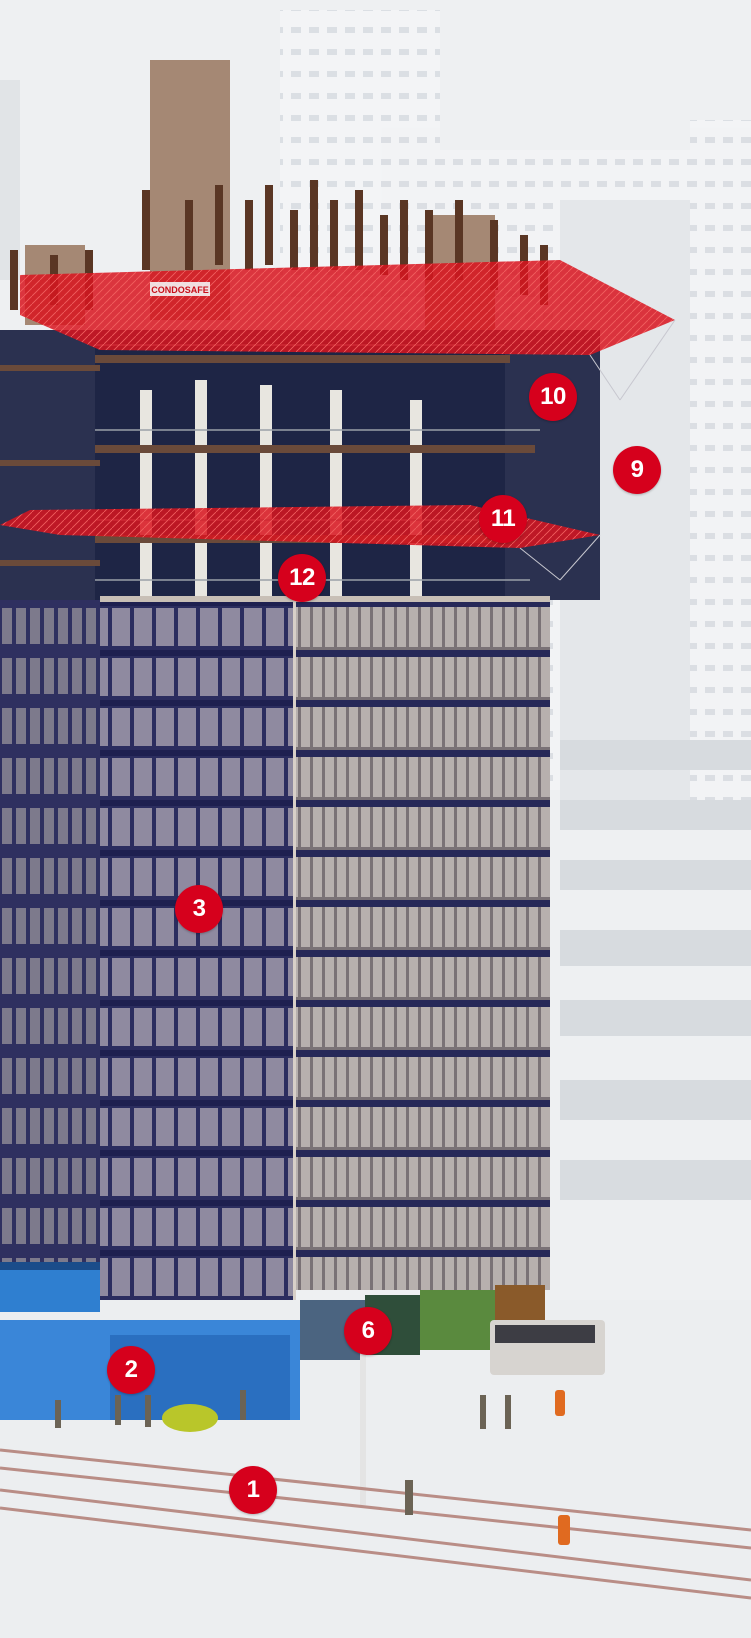 This screenshot has width=751, height=1638. I want to click on callout-marker-12-label: 12, so click(302, 577).